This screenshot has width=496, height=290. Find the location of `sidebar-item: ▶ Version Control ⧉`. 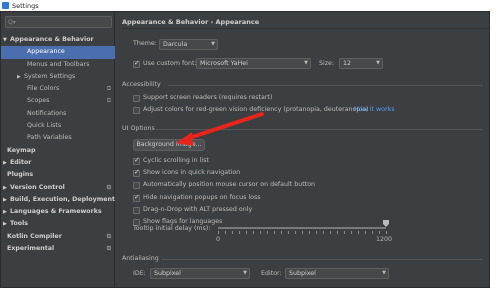

sidebar-item: ▶ Version Control ⧉ is located at coordinates (58, 188).